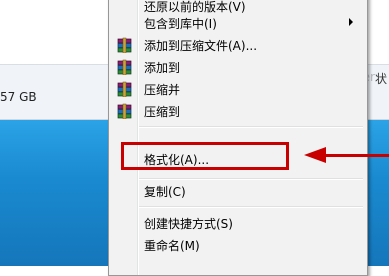  I want to click on menu-item-label: 复制(C), so click(165, 192).